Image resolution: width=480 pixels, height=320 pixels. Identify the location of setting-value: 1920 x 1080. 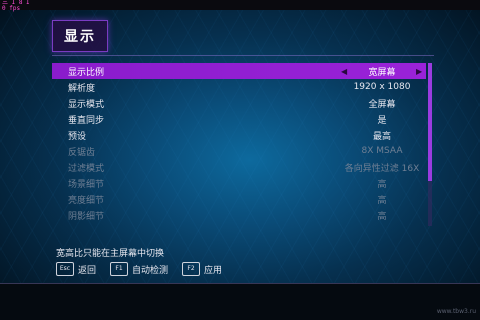
(382, 87).